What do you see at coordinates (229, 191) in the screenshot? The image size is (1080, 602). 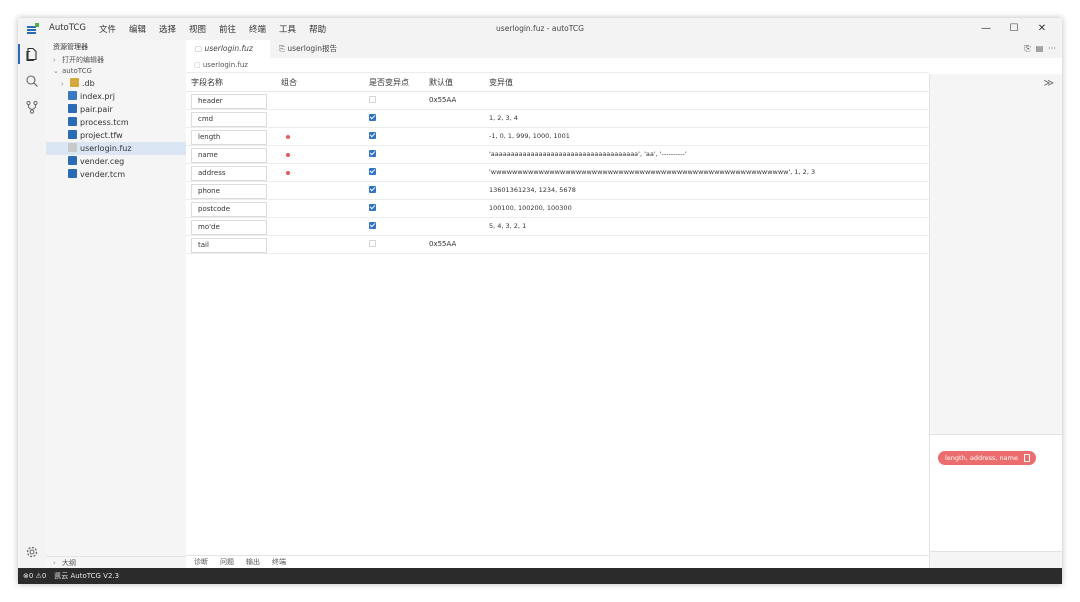 I see `field-name-input: phone` at bounding box center [229, 191].